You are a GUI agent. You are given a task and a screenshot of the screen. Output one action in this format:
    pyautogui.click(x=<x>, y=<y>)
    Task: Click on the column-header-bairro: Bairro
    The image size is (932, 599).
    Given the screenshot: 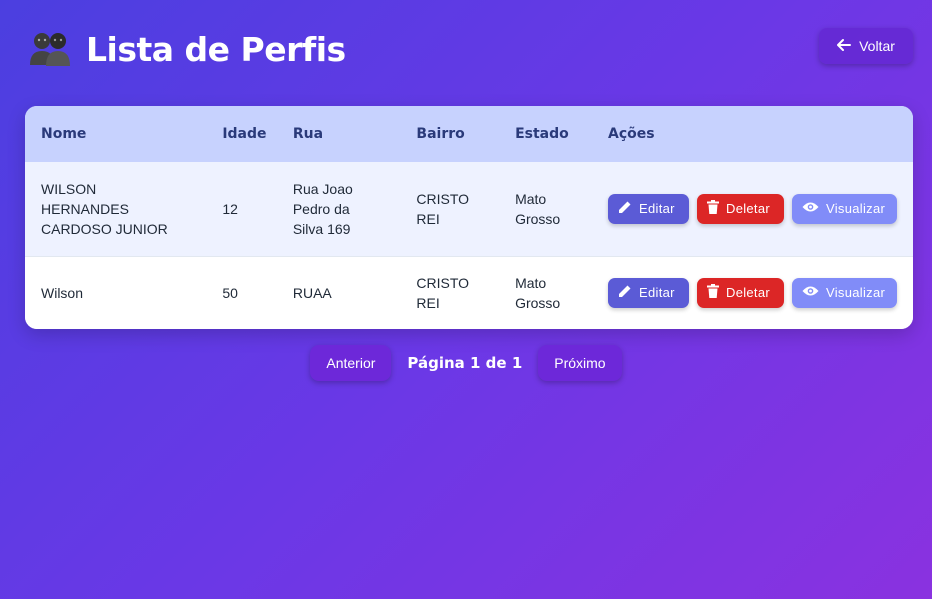 What is the action you would take?
    pyautogui.click(x=440, y=134)
    